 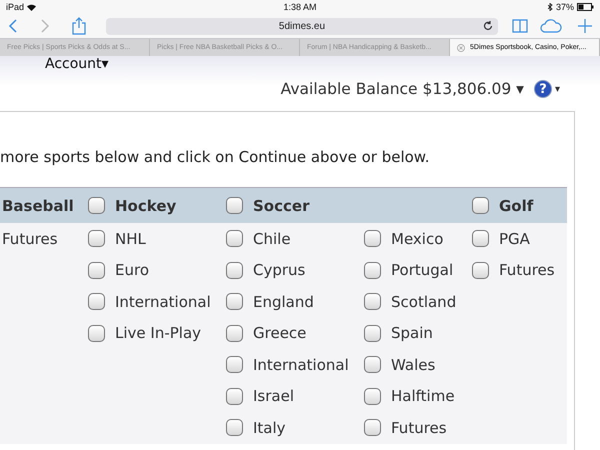 What do you see at coordinates (132, 270) in the screenshot?
I see `league-label: Euro` at bounding box center [132, 270].